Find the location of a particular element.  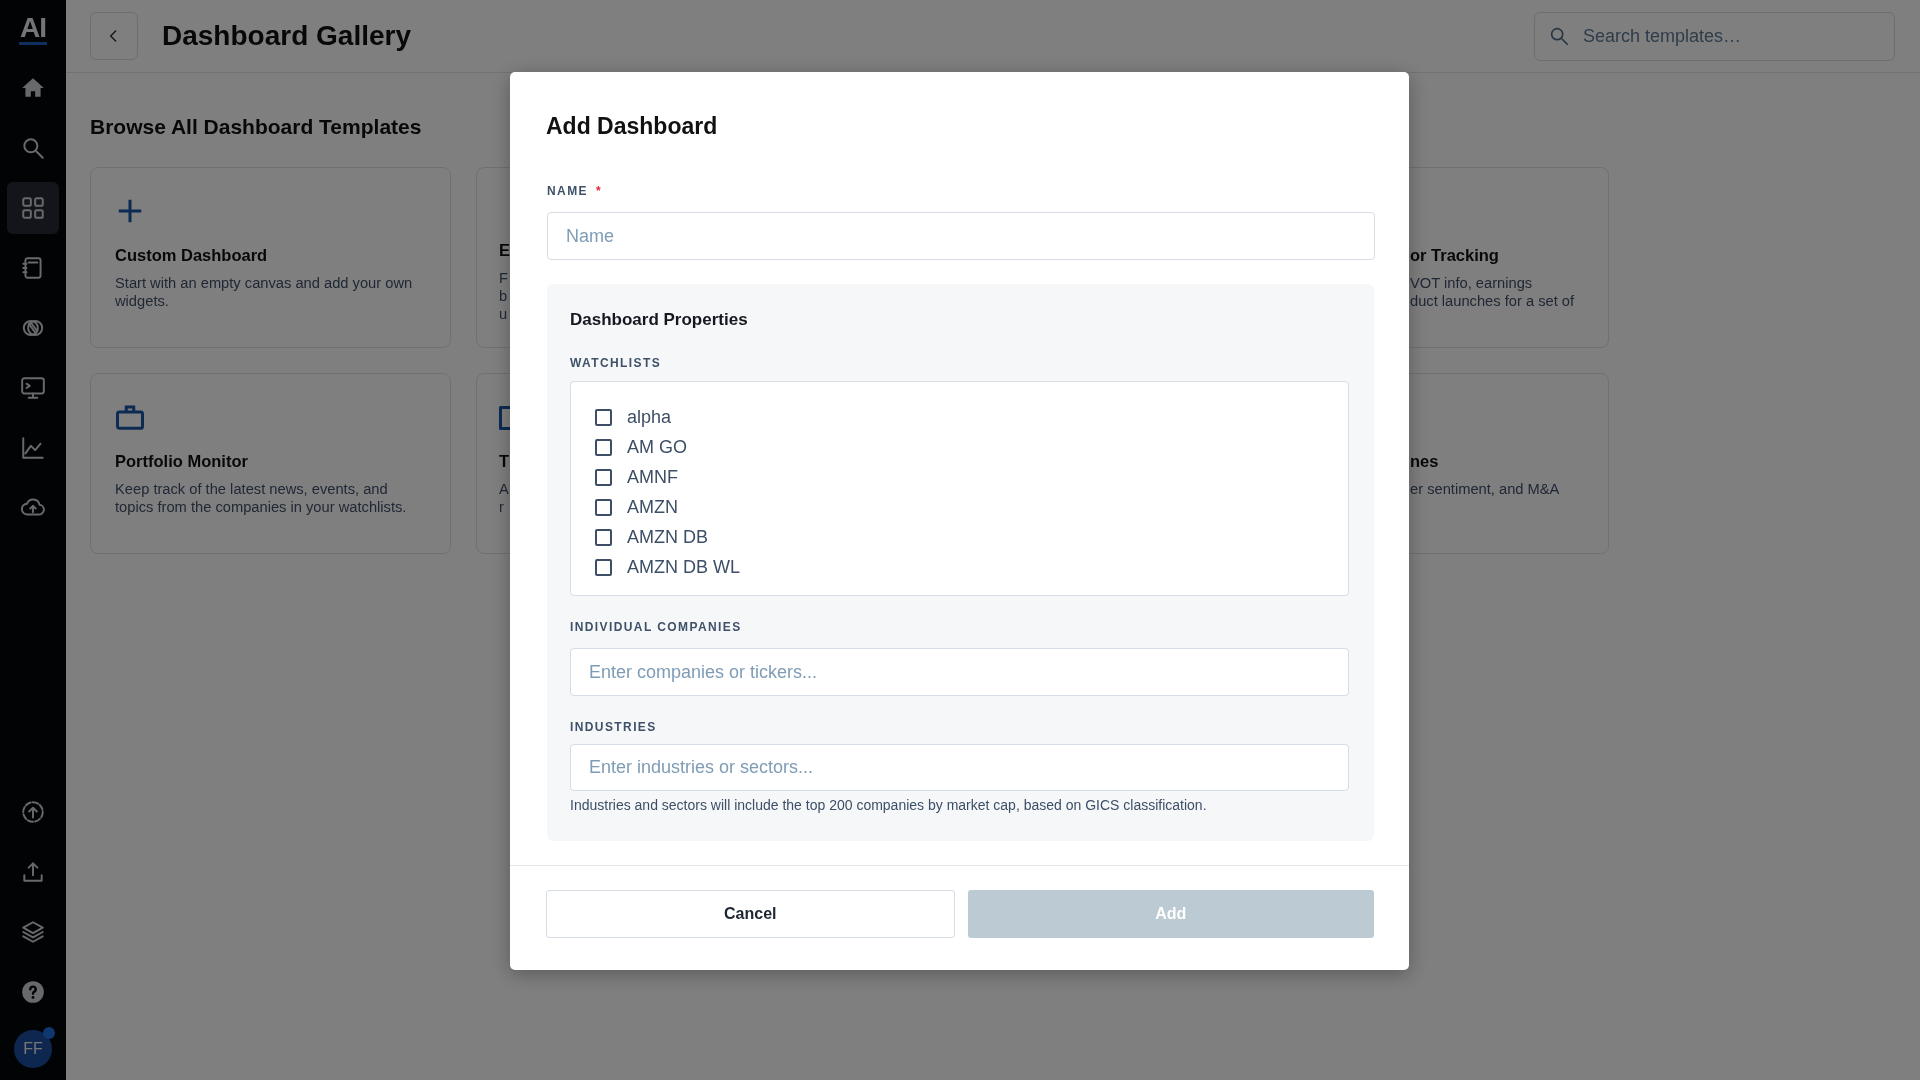

field-label: WATCHLISTS is located at coordinates (616, 363).